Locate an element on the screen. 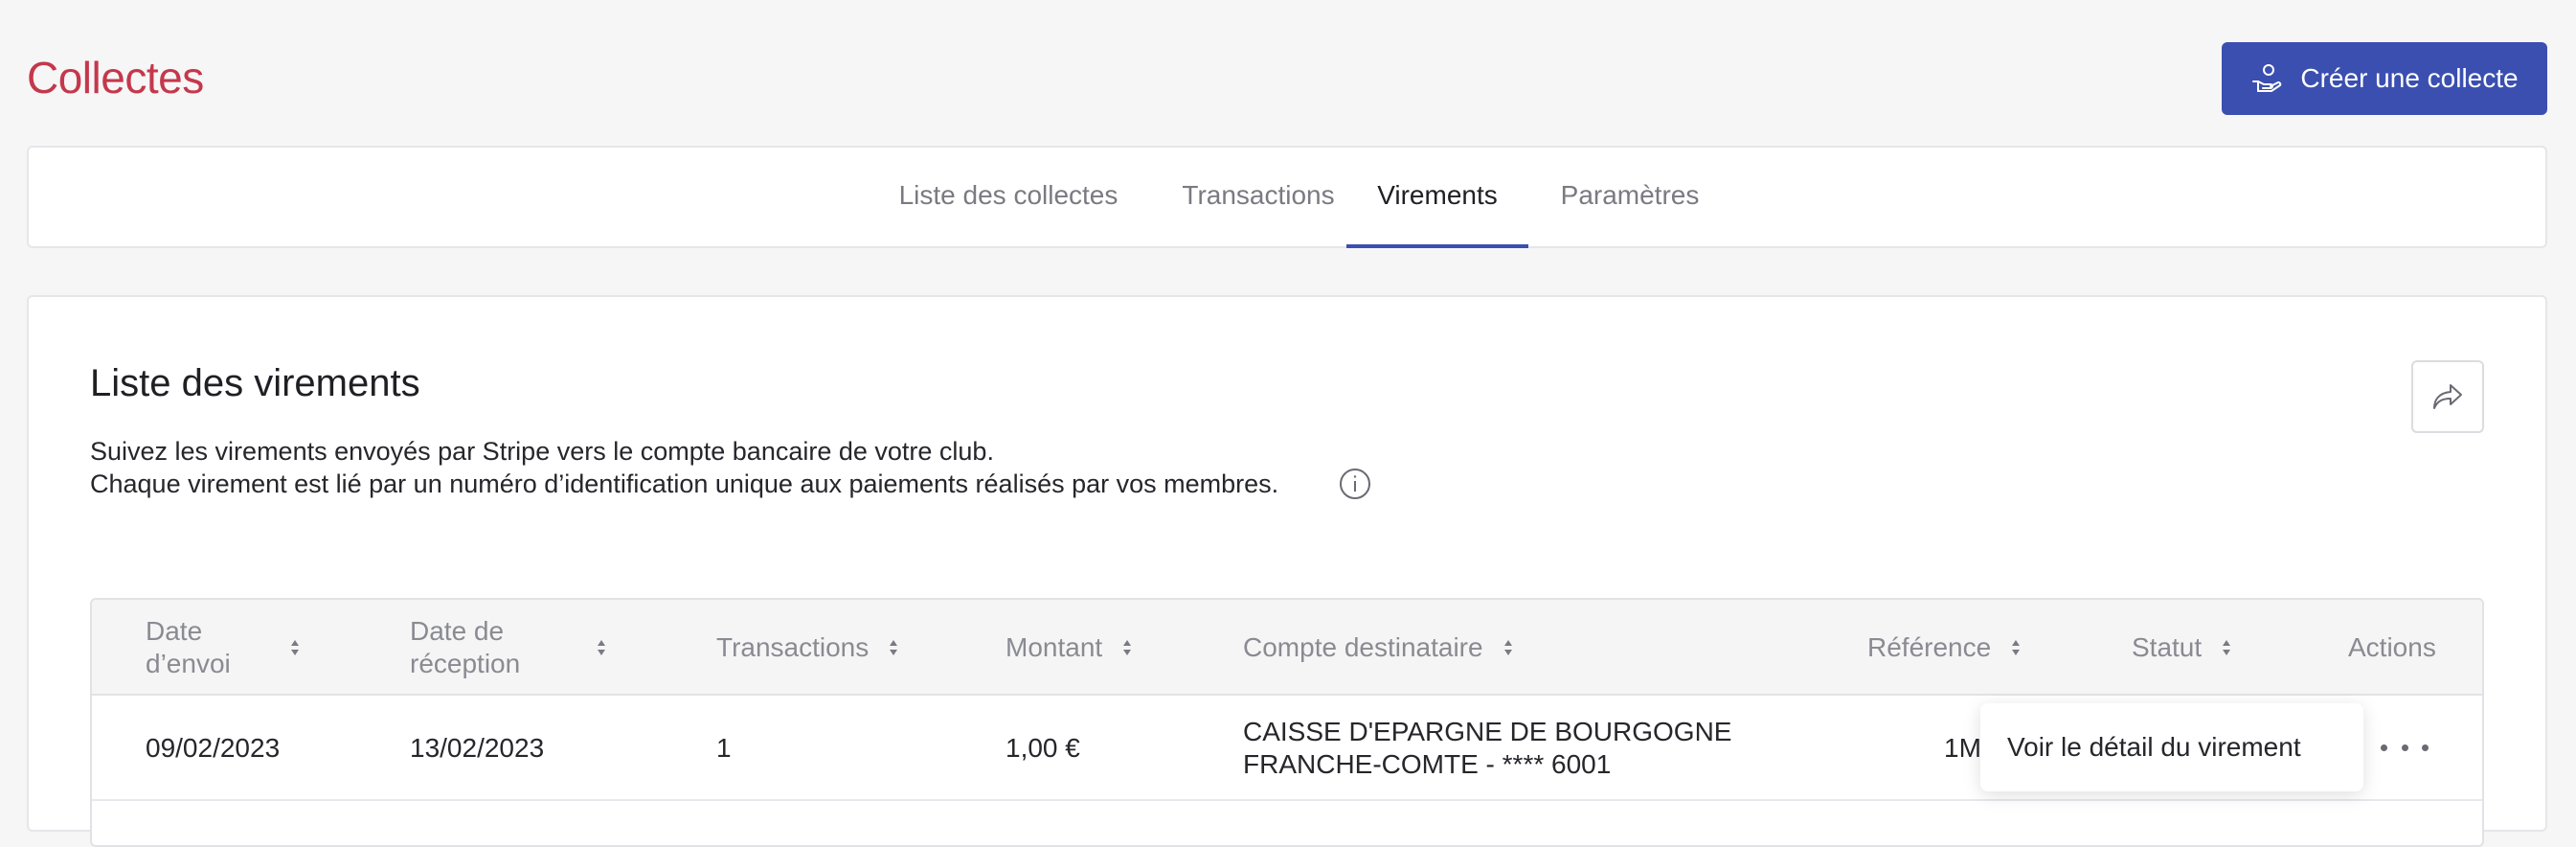  section-title: Liste des virements is located at coordinates (255, 383).